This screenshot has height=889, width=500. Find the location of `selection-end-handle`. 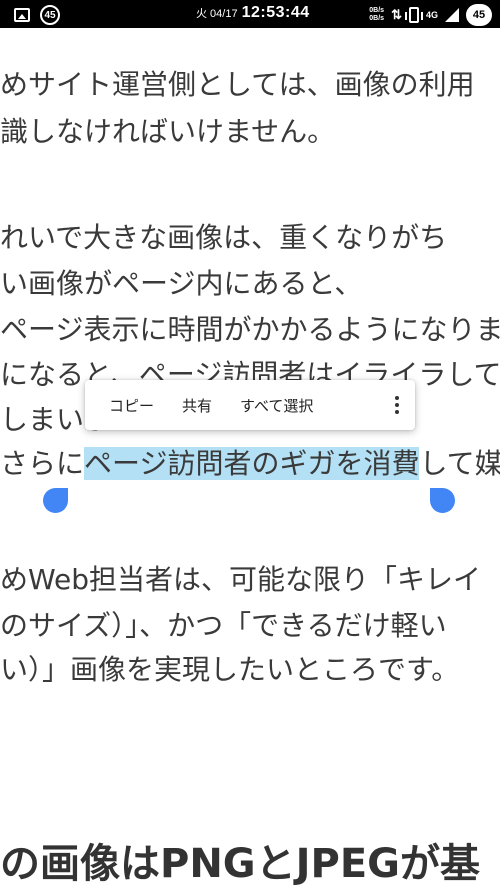

selection-end-handle is located at coordinates (442, 500).